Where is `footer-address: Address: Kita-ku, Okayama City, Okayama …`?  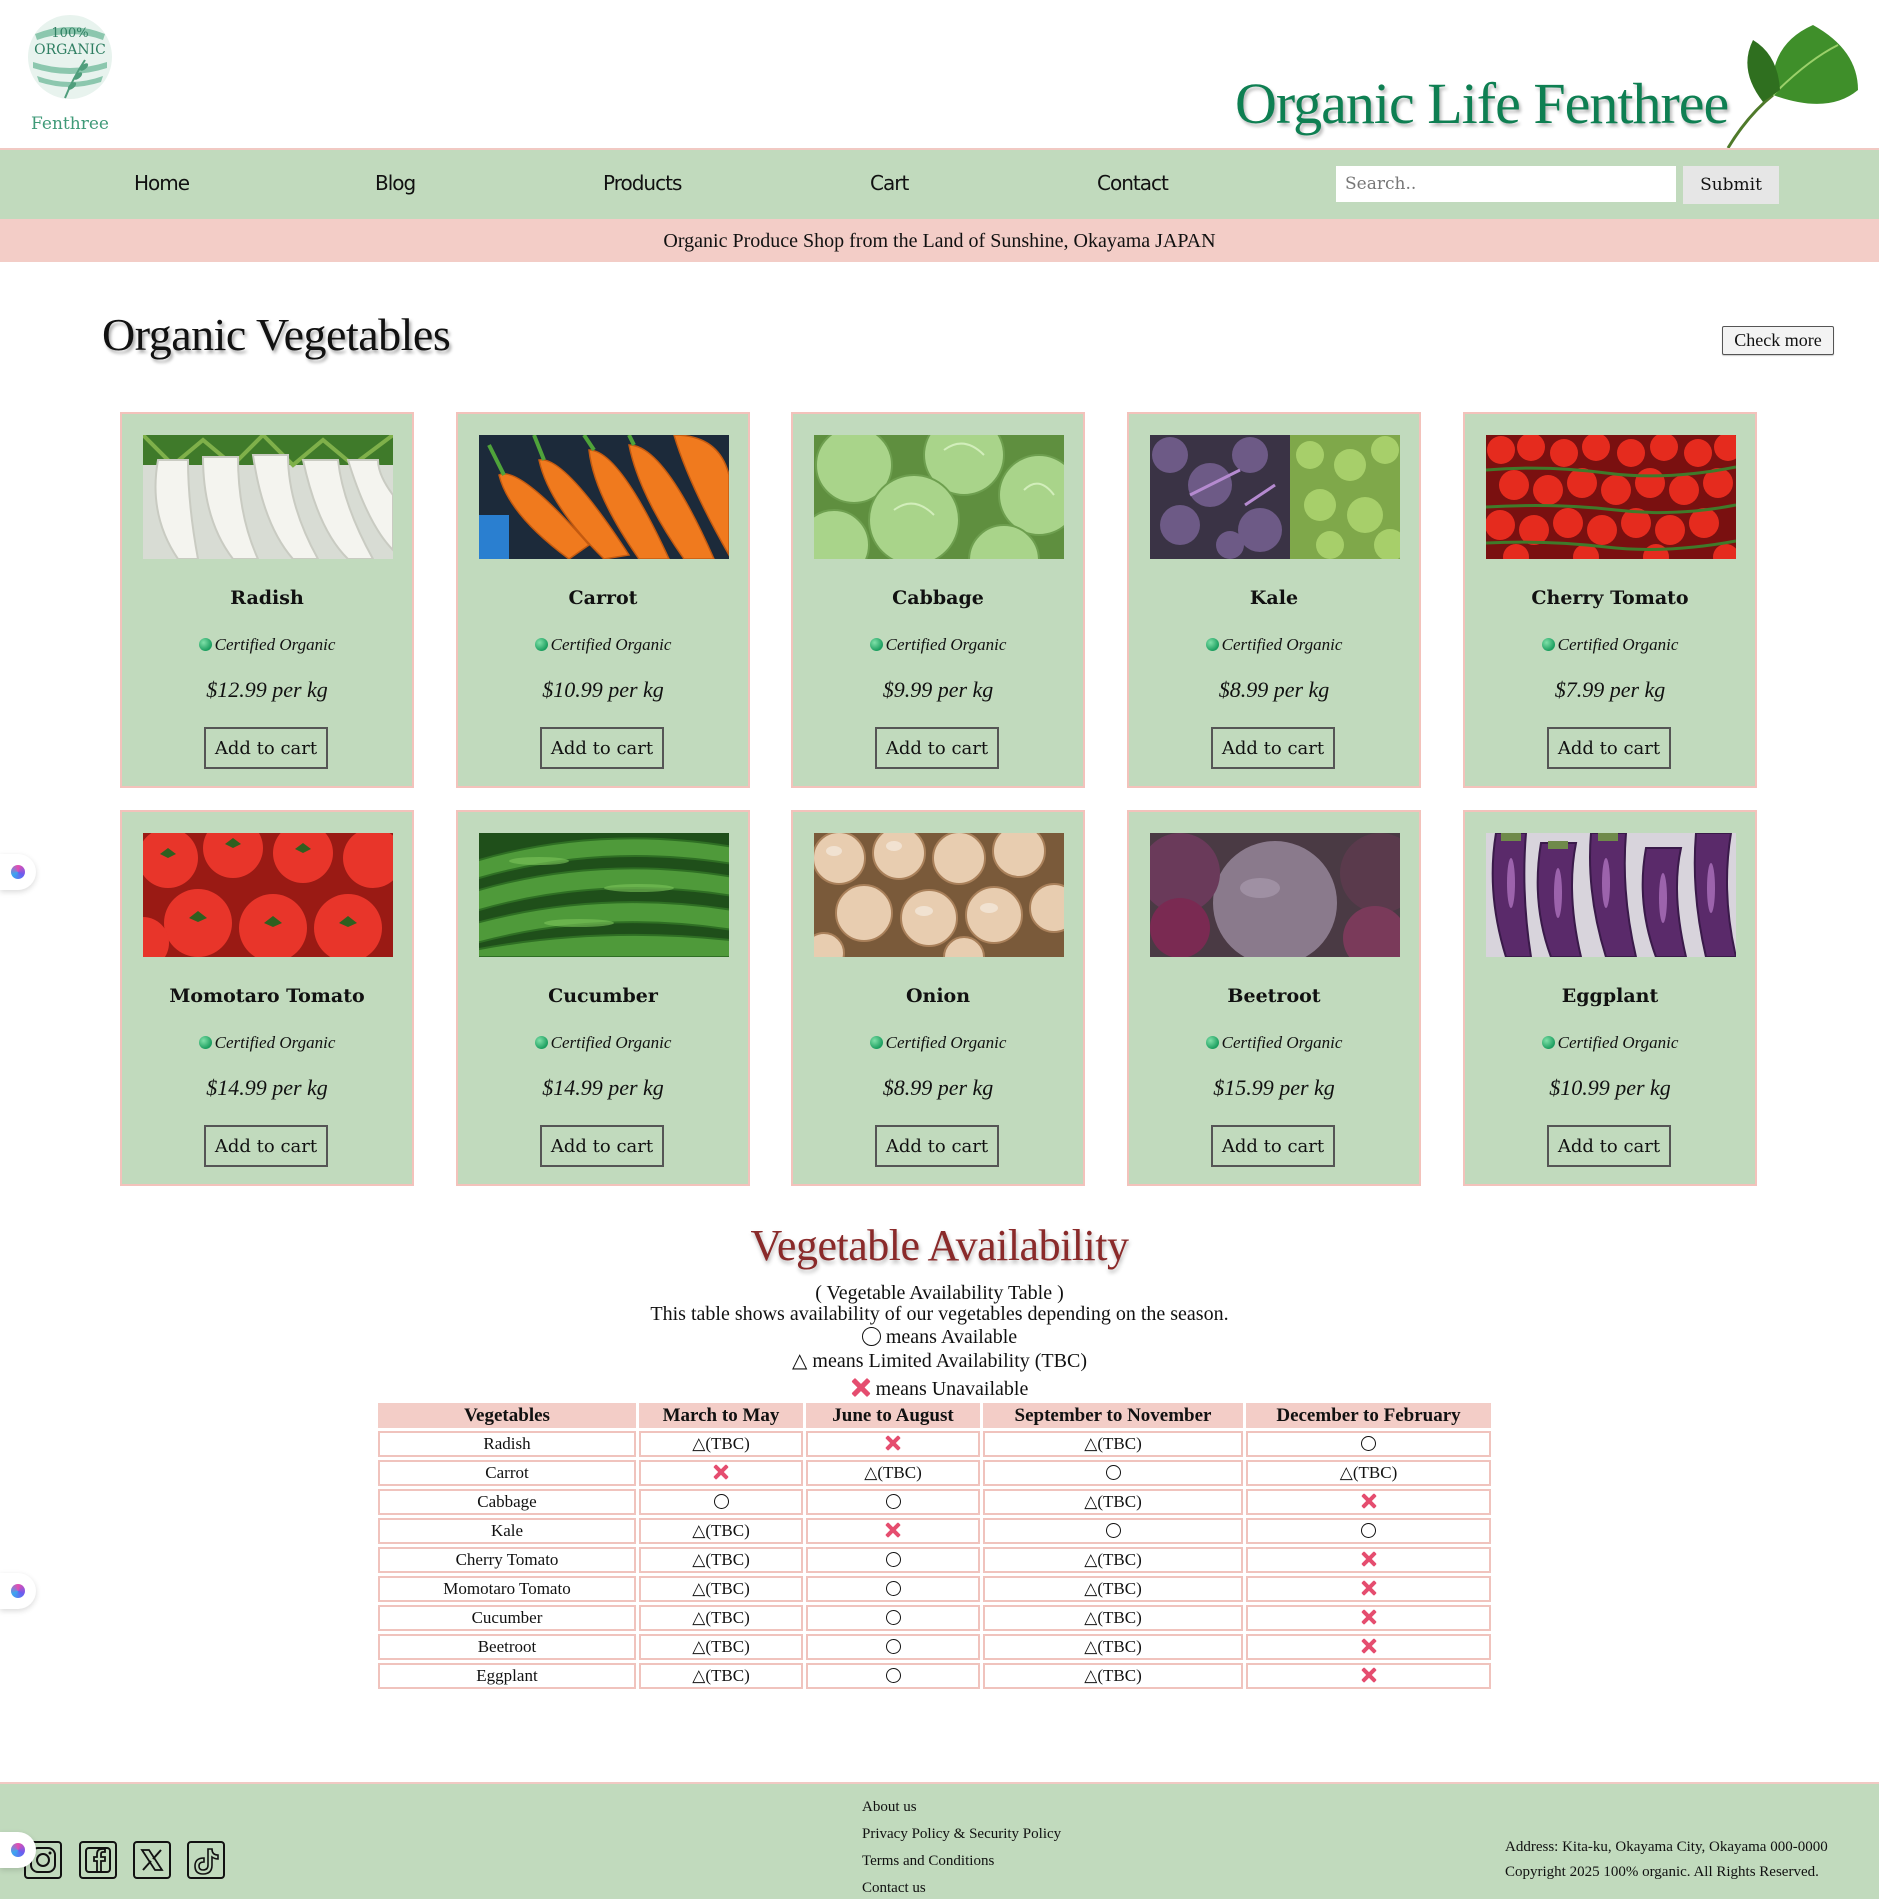 footer-address: Address: Kita-ku, Okayama City, Okayama … is located at coordinates (1666, 1847).